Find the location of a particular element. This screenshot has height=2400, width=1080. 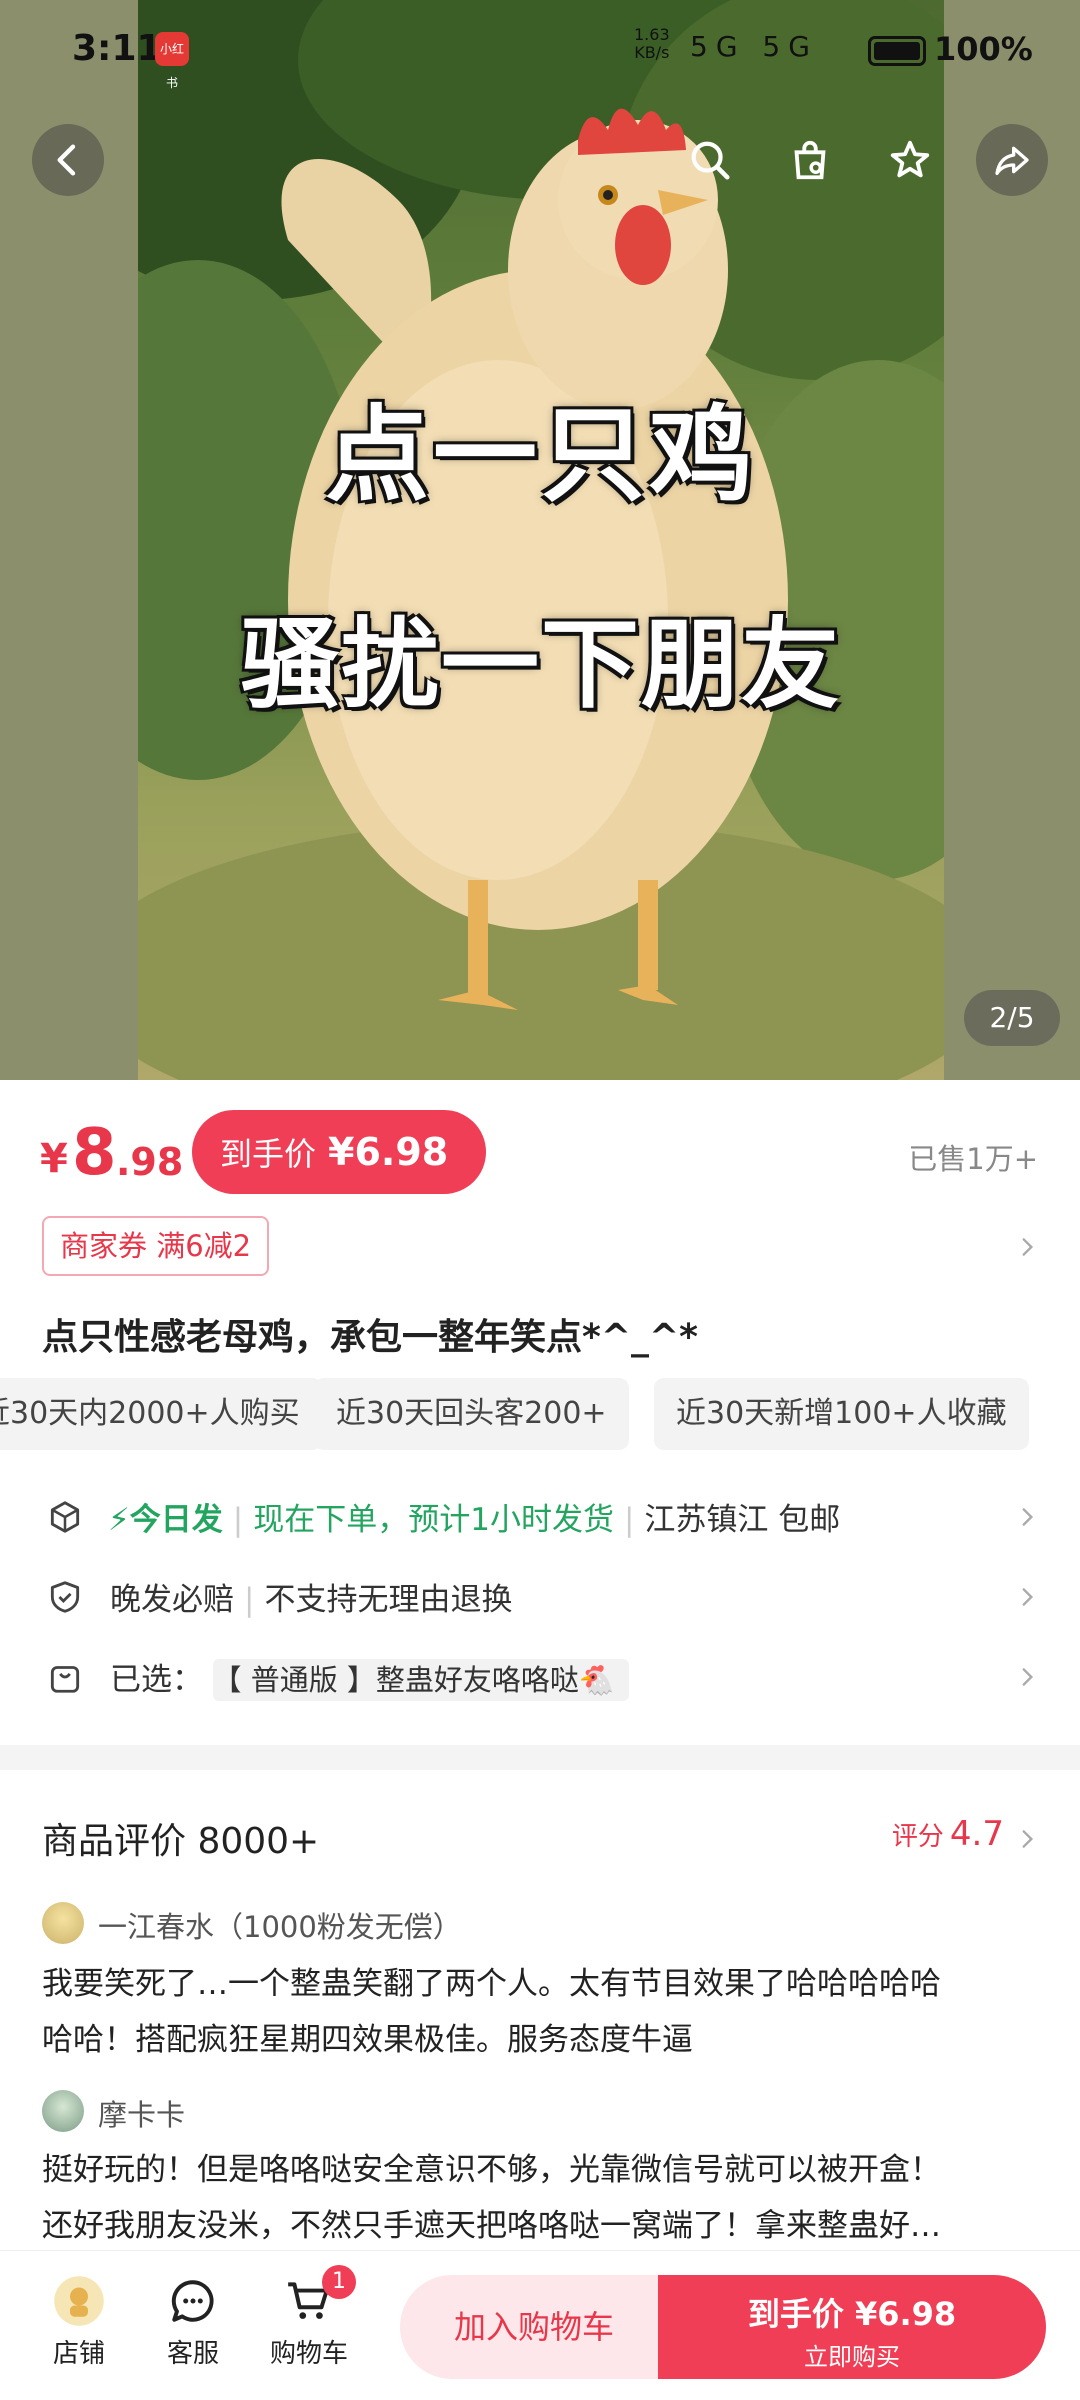

shop-button: 店铺 is located at coordinates (79, 2321).